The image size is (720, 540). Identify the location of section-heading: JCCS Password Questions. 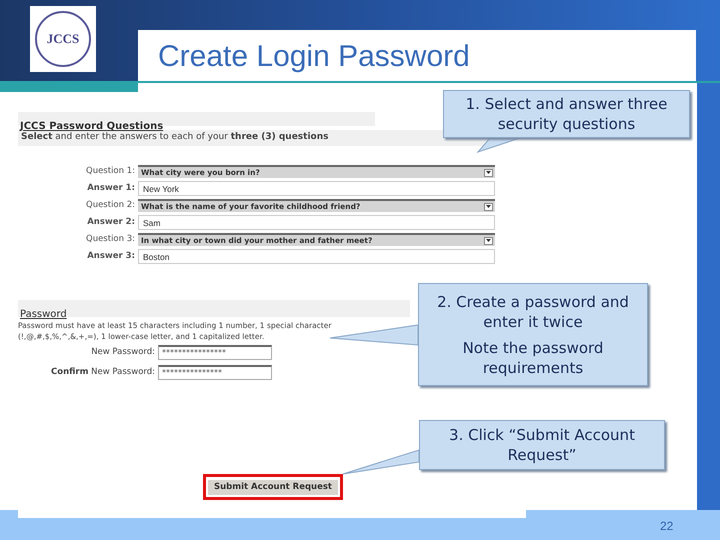
(92, 126).